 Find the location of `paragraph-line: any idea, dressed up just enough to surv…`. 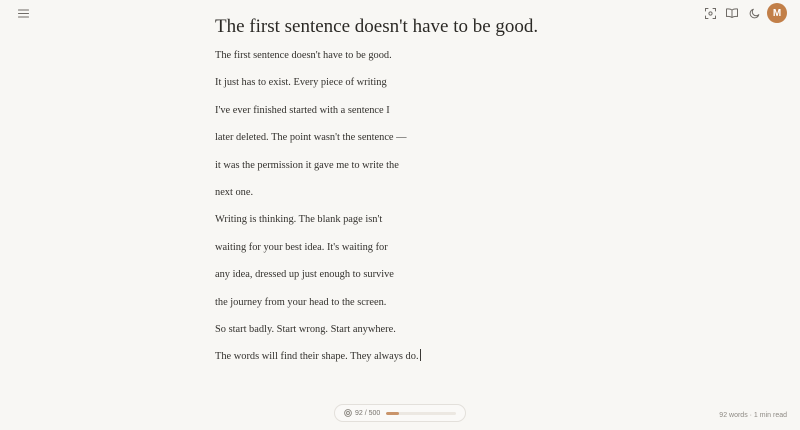

paragraph-line: any idea, dressed up just enough to surv… is located at coordinates (304, 275).